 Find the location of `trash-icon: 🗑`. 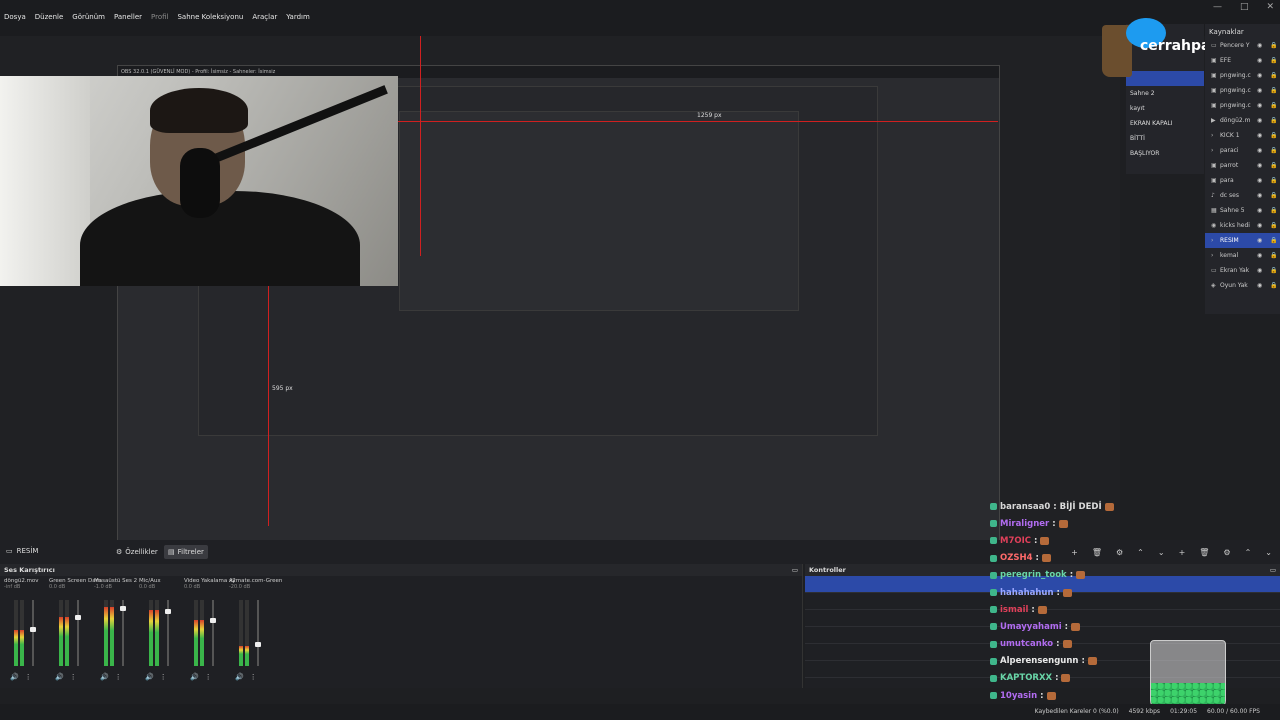

trash-icon: 🗑 is located at coordinates (1204, 552).